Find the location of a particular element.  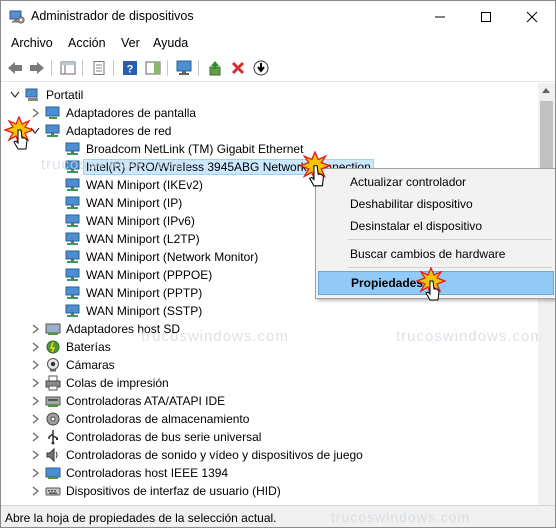

tree-item-label: Baterías is located at coordinates (88, 347).